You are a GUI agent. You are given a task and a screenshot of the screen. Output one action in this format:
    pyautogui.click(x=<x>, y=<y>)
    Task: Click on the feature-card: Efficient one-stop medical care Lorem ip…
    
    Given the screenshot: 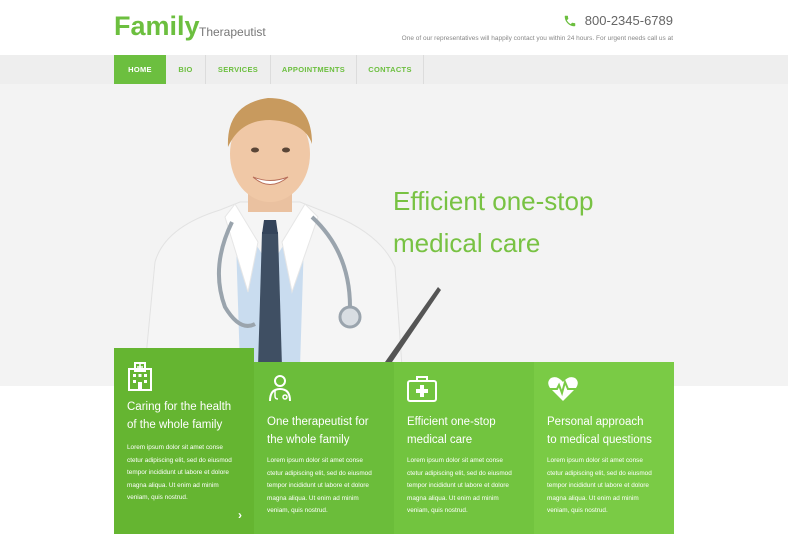 What is the action you would take?
    pyautogui.click(x=464, y=448)
    